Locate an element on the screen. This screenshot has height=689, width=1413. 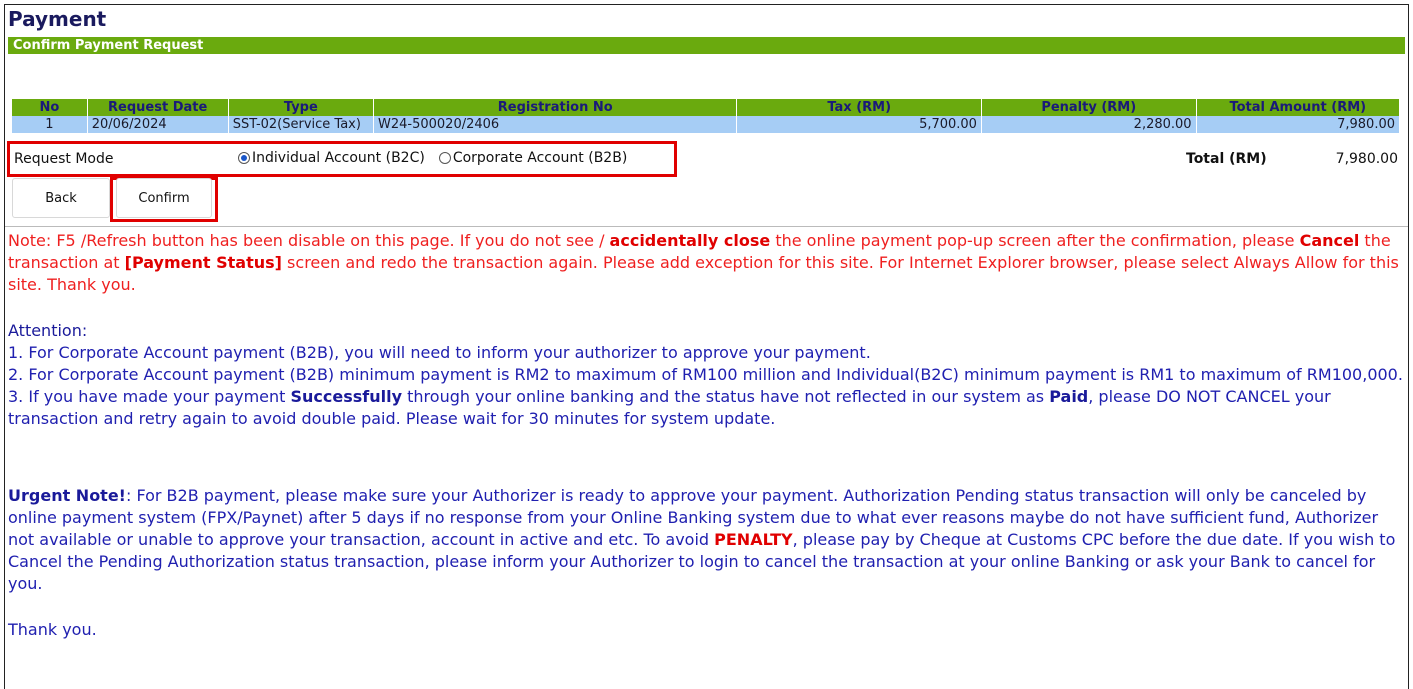
col-total-amount: Total Amount (RM) is located at coordinates (1298, 107).